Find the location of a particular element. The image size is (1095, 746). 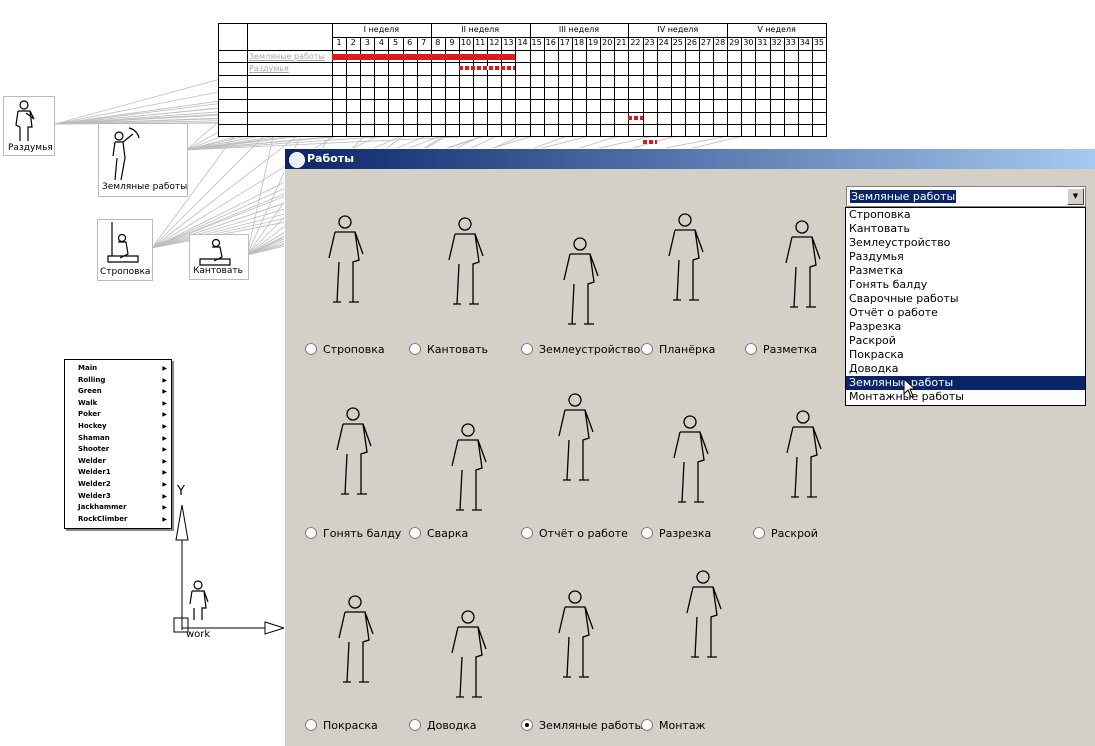

menu-item-label: Poker is located at coordinates (89, 414).